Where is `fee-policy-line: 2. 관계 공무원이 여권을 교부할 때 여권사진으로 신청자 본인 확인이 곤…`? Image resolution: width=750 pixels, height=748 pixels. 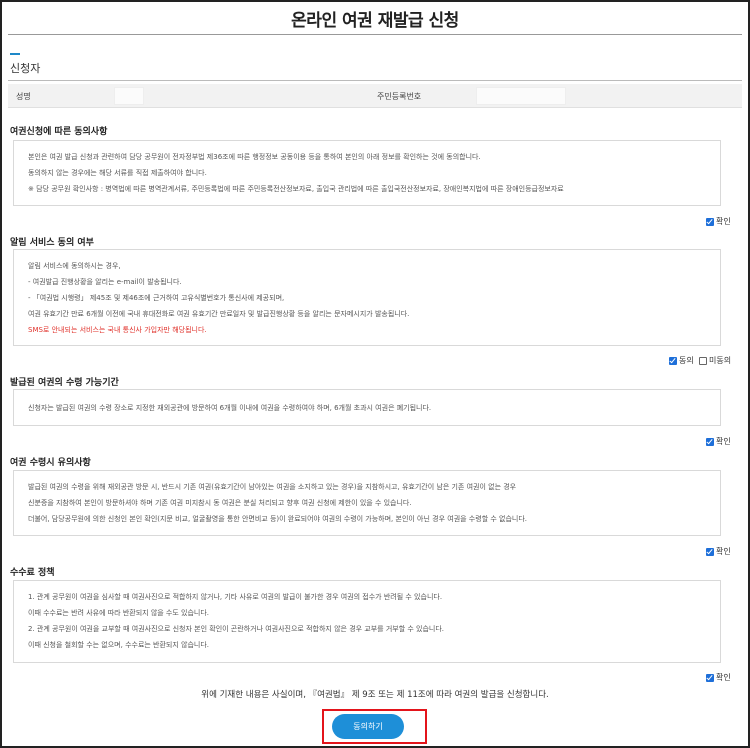
fee-policy-line: 2. 관계 공무원이 여권을 교부할 때 여권사진으로 신청자 본인 확인이 곤… is located at coordinates (236, 629).